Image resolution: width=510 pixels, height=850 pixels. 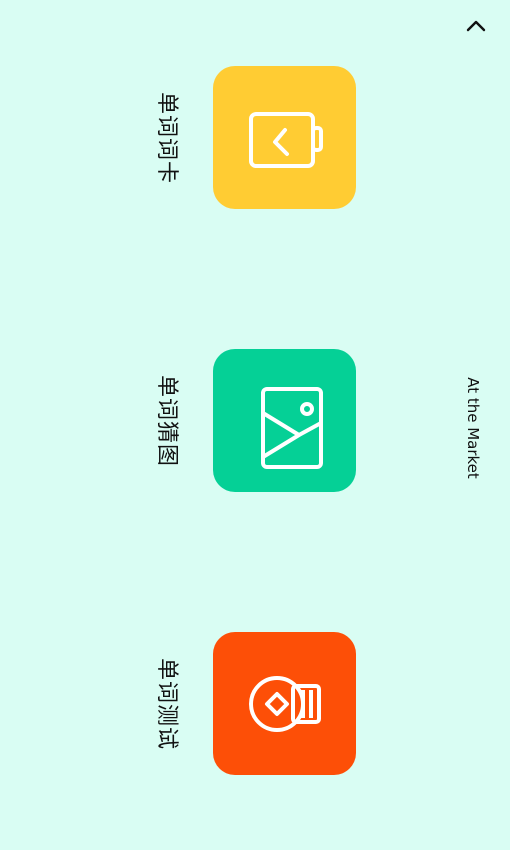 I want to click on lesson-title-text: At the Market, so click(x=473, y=428).